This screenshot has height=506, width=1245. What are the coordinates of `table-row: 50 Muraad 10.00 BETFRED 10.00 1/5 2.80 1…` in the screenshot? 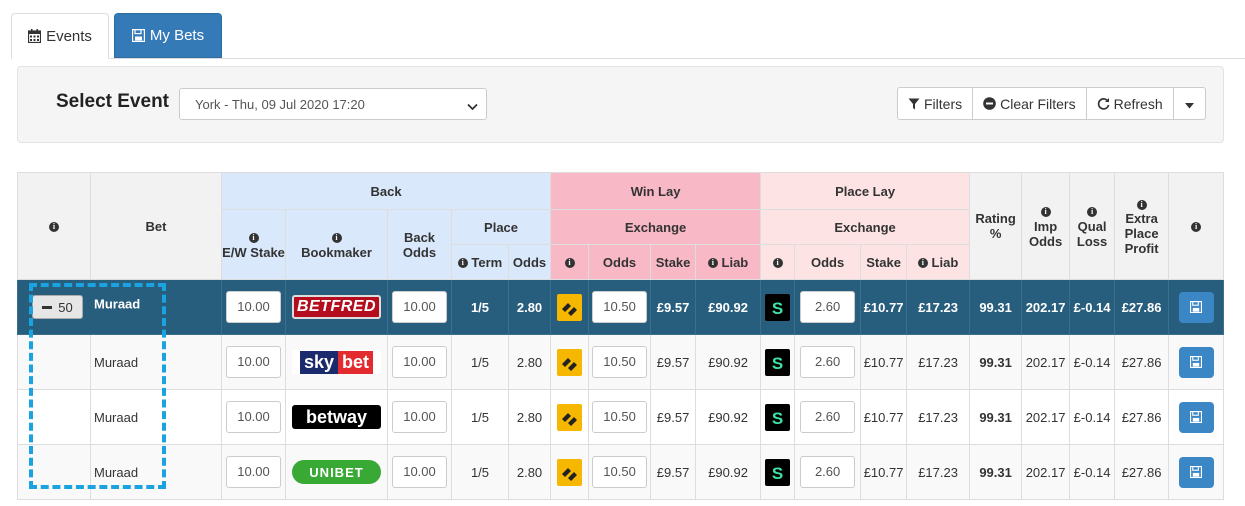 It's located at (621, 307).